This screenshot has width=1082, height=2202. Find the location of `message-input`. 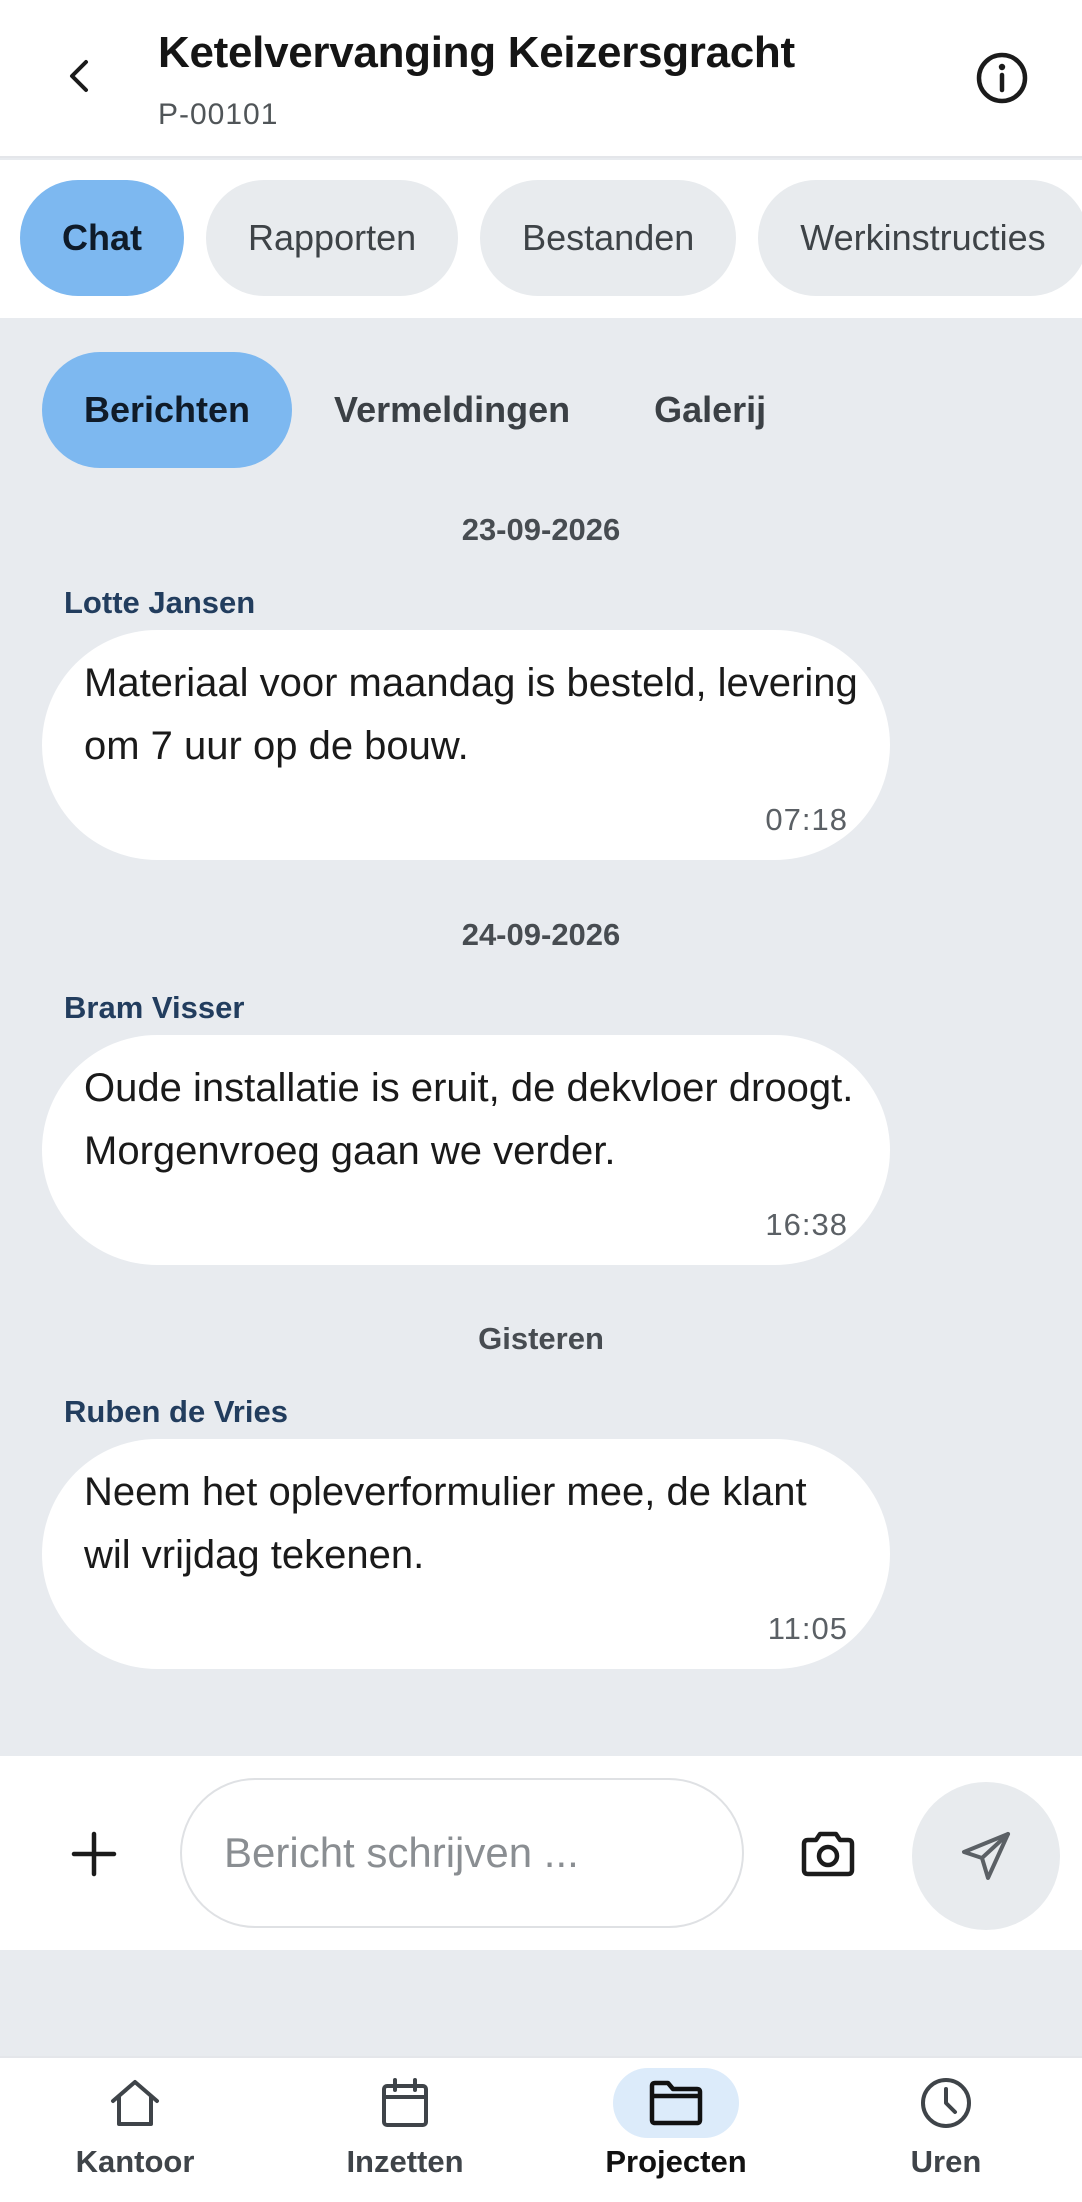

message-input is located at coordinates (462, 1853).